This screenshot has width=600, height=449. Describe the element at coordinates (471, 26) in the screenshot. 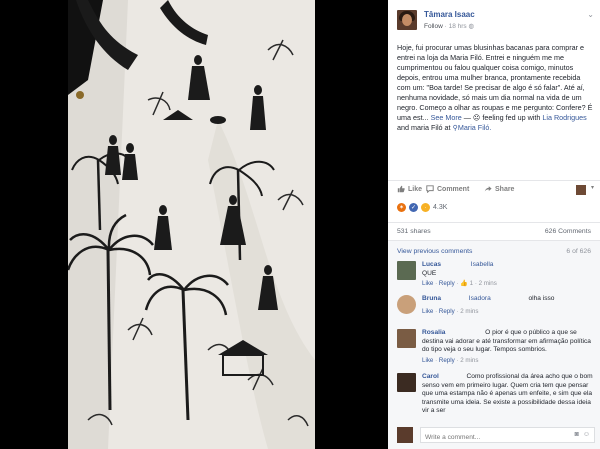

I see `globe-icon: ◍` at that location.